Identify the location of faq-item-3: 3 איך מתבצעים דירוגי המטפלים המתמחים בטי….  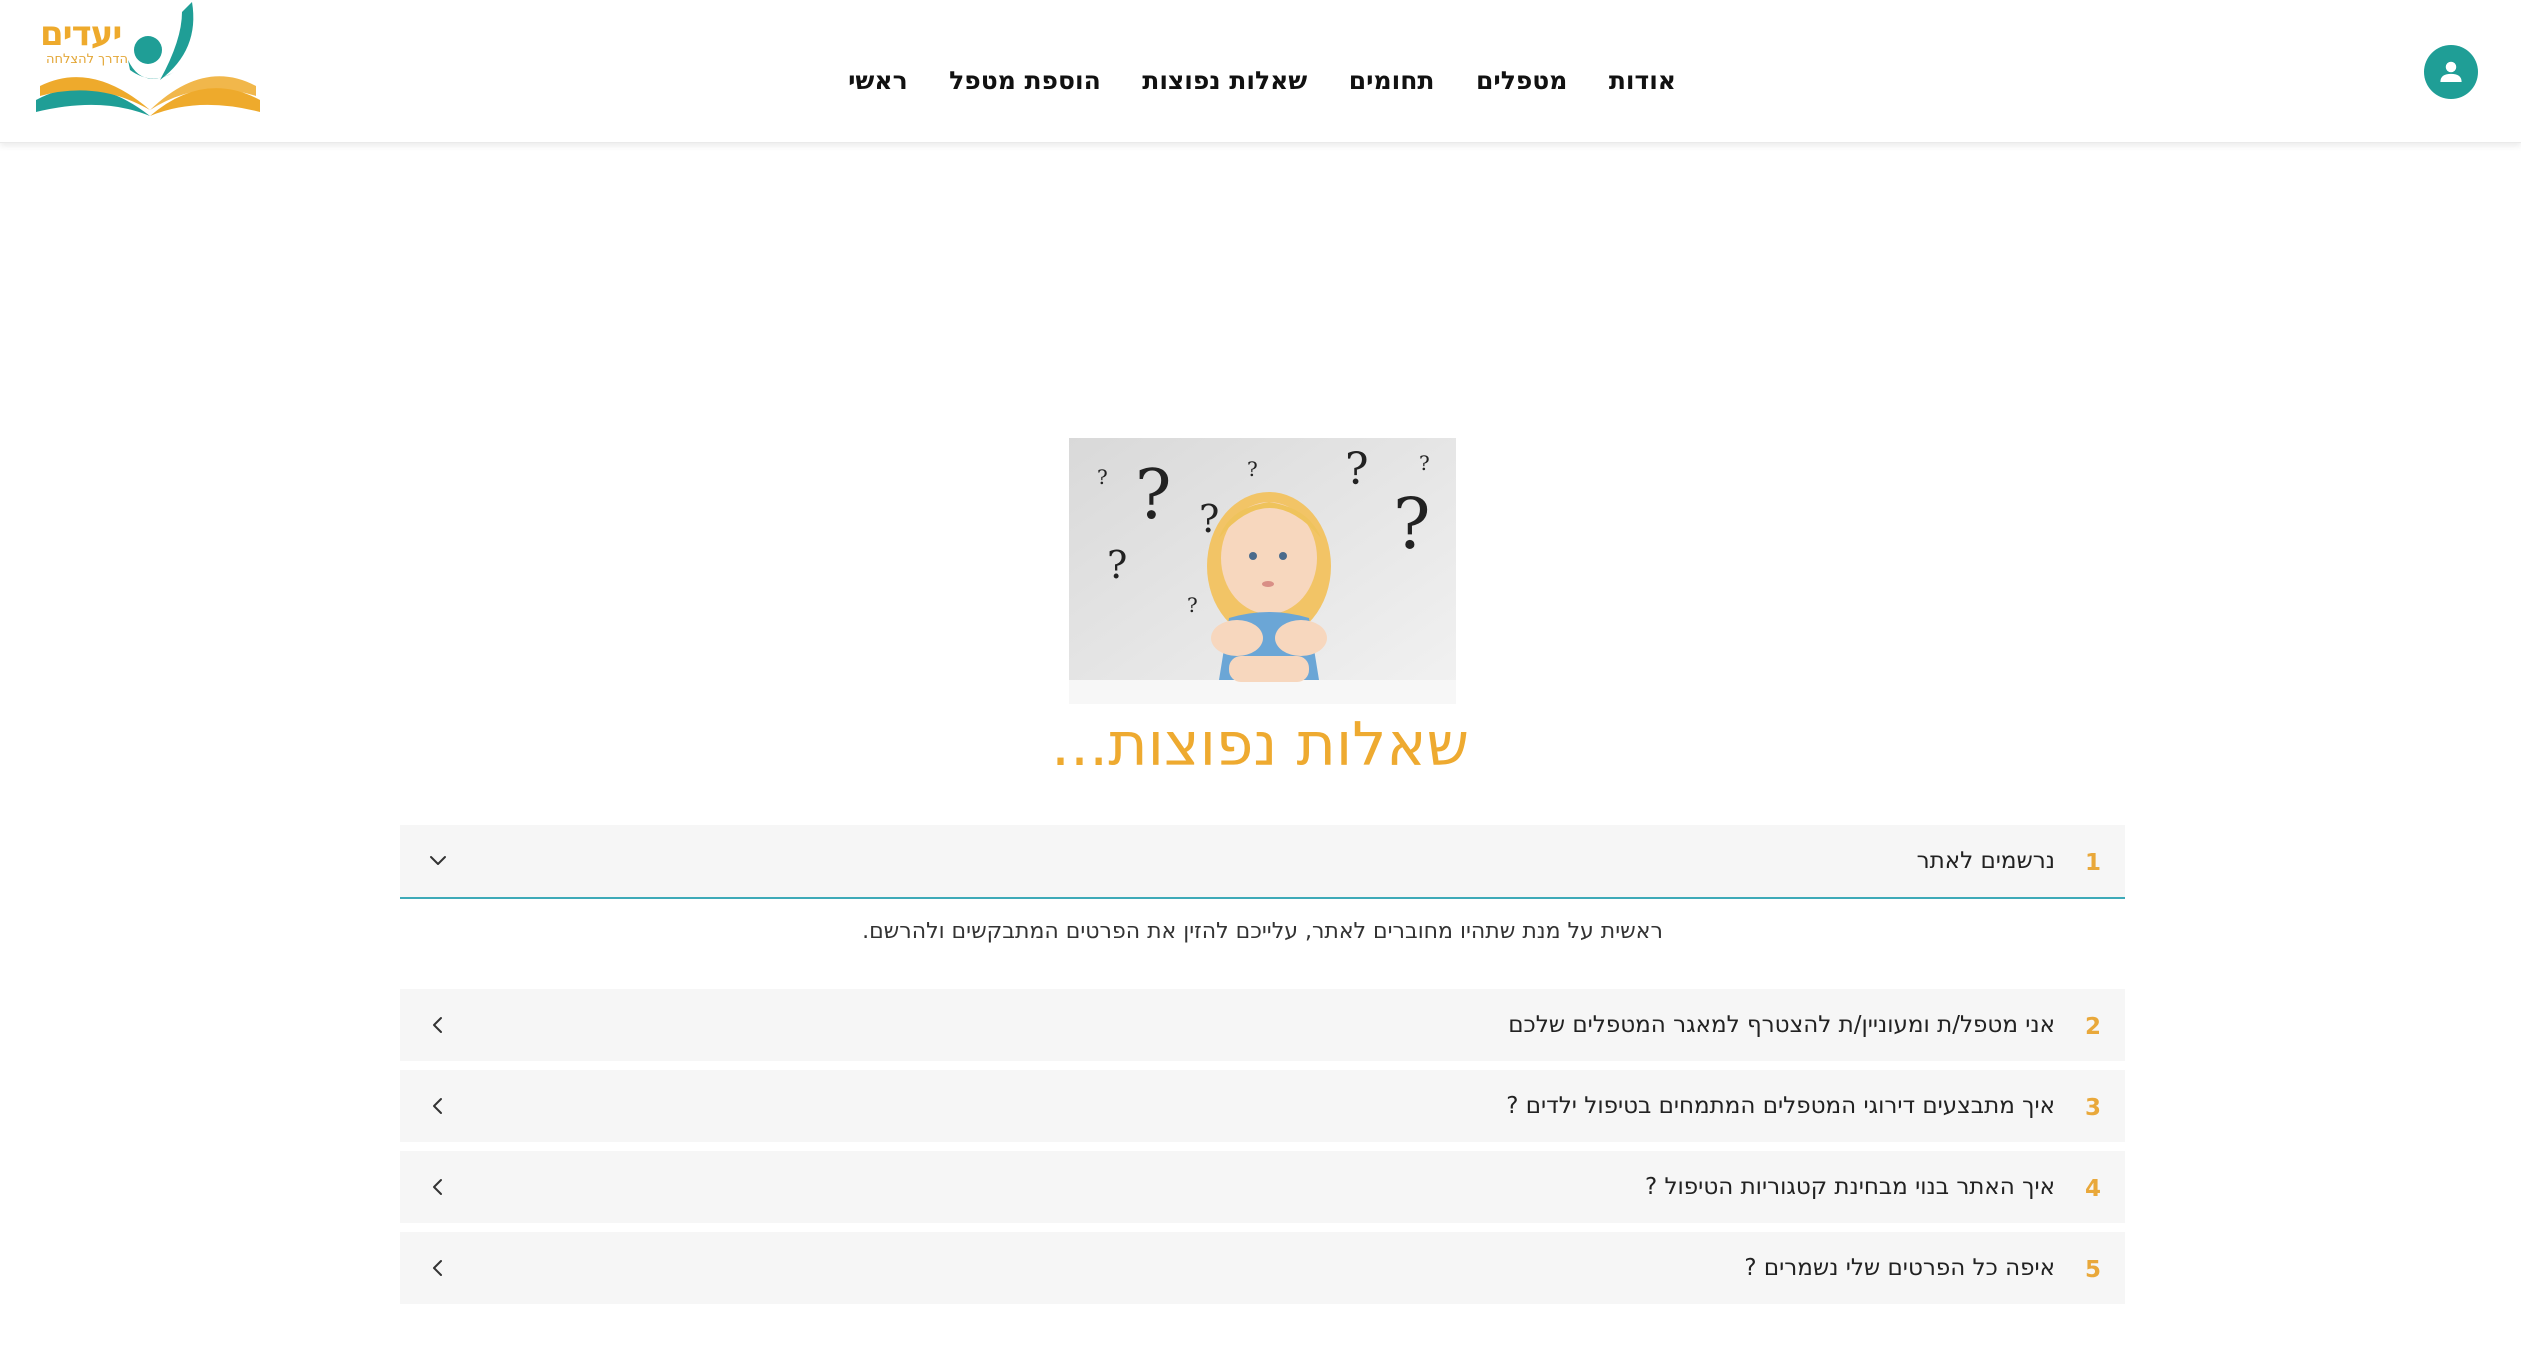
(1262, 1106).